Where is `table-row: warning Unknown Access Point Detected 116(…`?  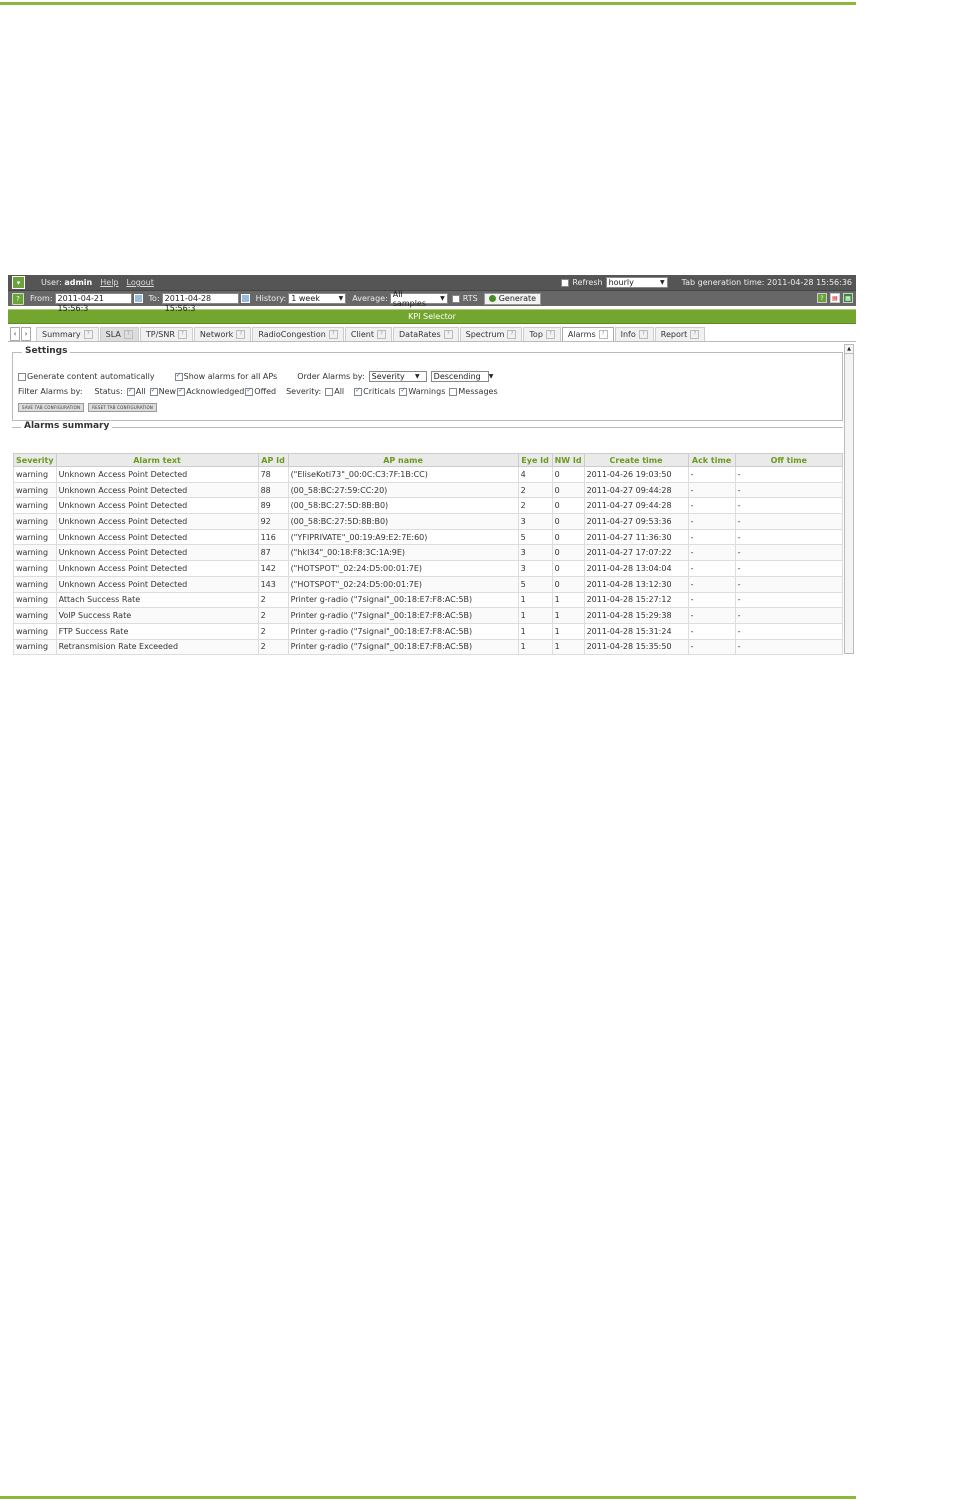
table-row: warning Unknown Access Point Detected 116(… is located at coordinates (428, 537).